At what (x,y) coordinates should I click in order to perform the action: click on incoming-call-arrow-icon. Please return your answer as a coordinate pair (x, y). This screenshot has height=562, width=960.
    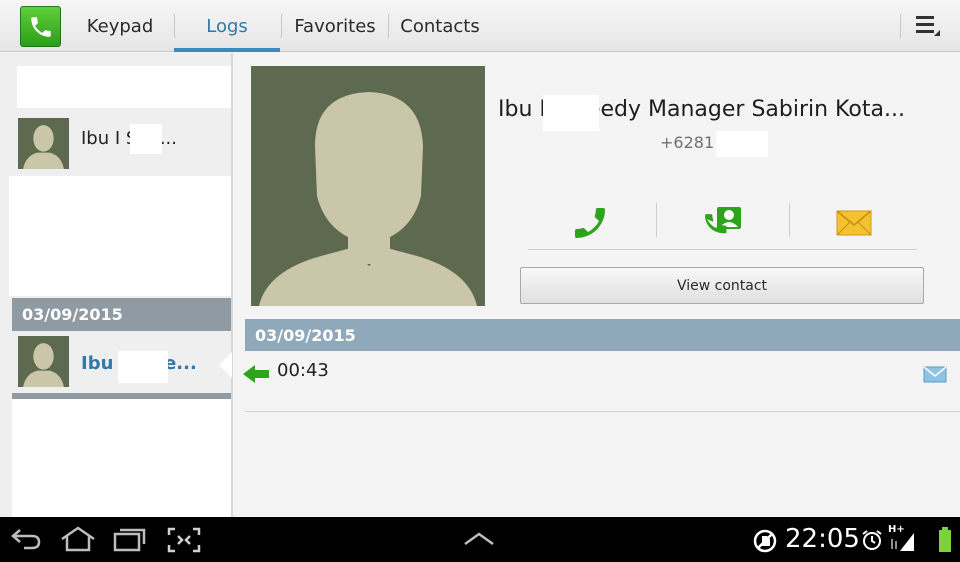
    Looking at the image, I should click on (257, 374).